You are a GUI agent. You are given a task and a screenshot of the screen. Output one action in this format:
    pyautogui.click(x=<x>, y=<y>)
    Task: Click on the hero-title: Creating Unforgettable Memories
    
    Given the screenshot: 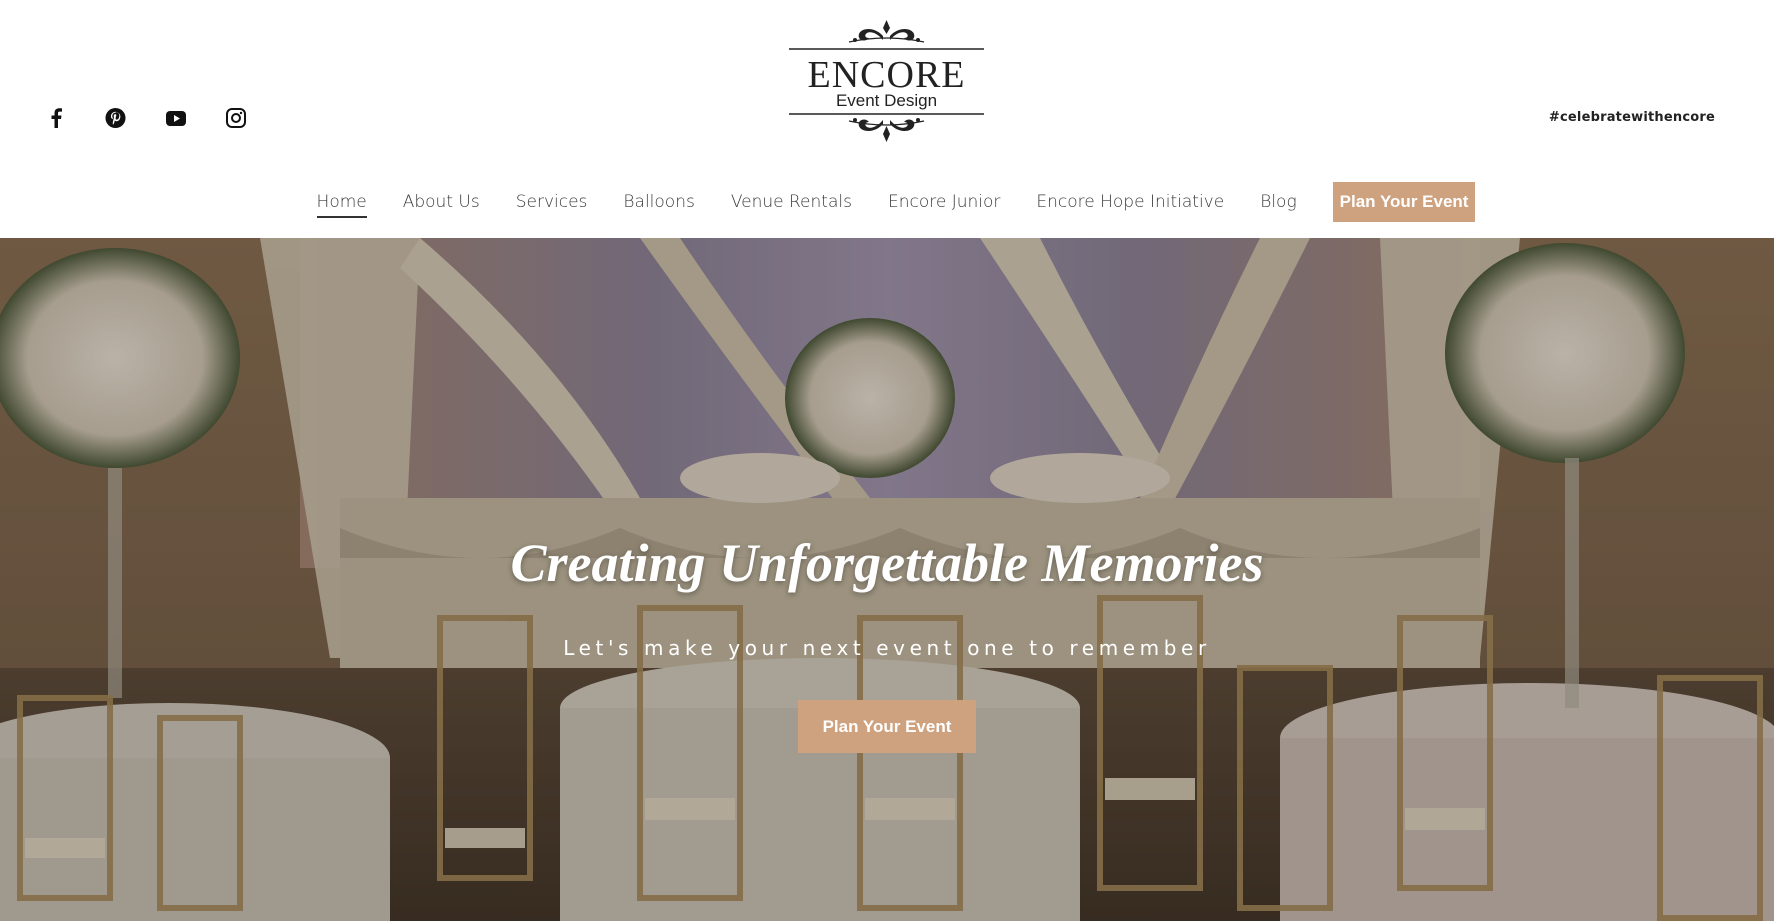 What is the action you would take?
    pyautogui.click(x=887, y=563)
    